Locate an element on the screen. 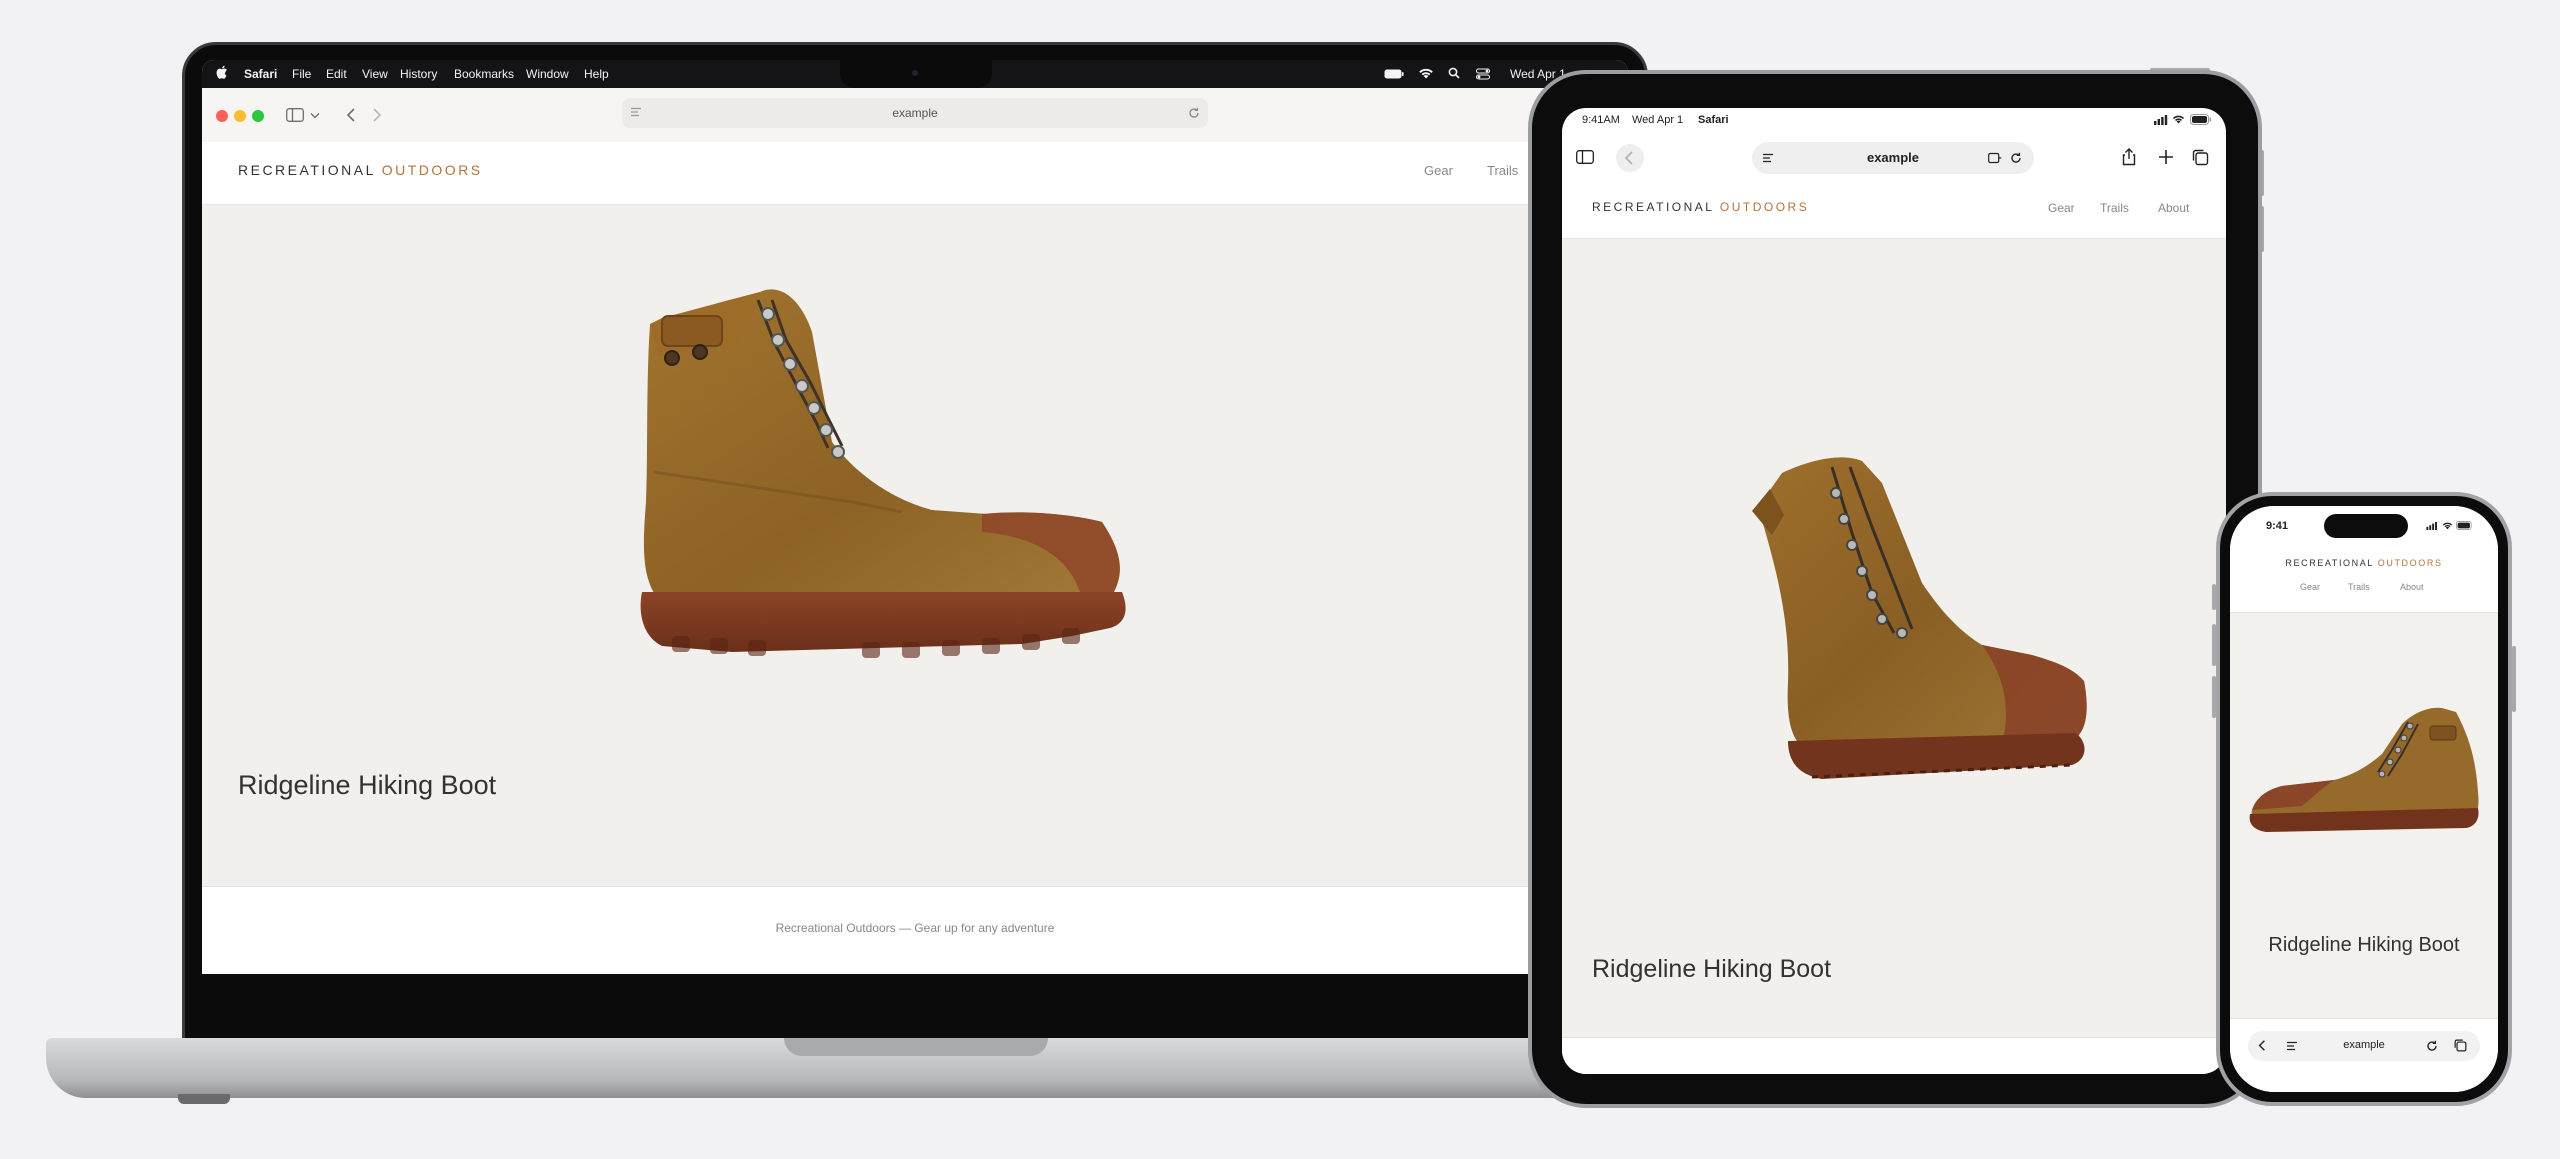 Image resolution: width=2560 pixels, height=1159 pixels. ipad-site-header: RECREATIONAL OUTDOORS Gear Trails About is located at coordinates (1894, 209).